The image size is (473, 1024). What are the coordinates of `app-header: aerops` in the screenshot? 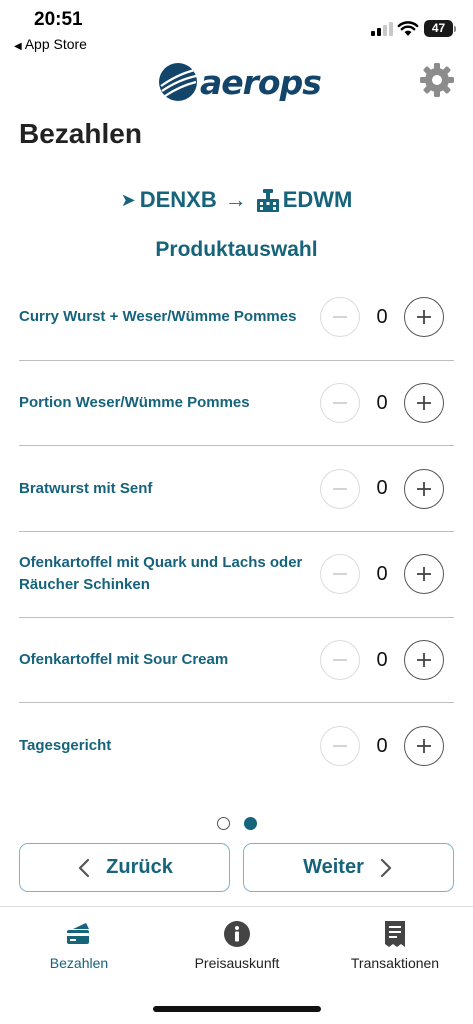 It's located at (236, 82).